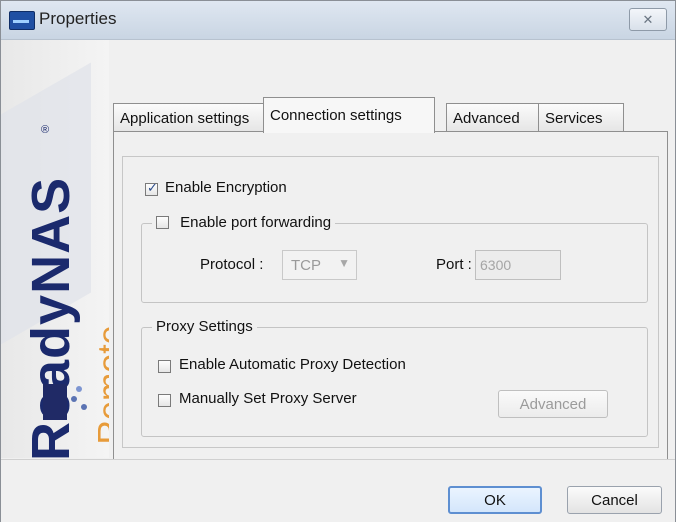 This screenshot has width=676, height=522. Describe the element at coordinates (164, 400) in the screenshot. I see `manual-proxy-checkbox` at that location.